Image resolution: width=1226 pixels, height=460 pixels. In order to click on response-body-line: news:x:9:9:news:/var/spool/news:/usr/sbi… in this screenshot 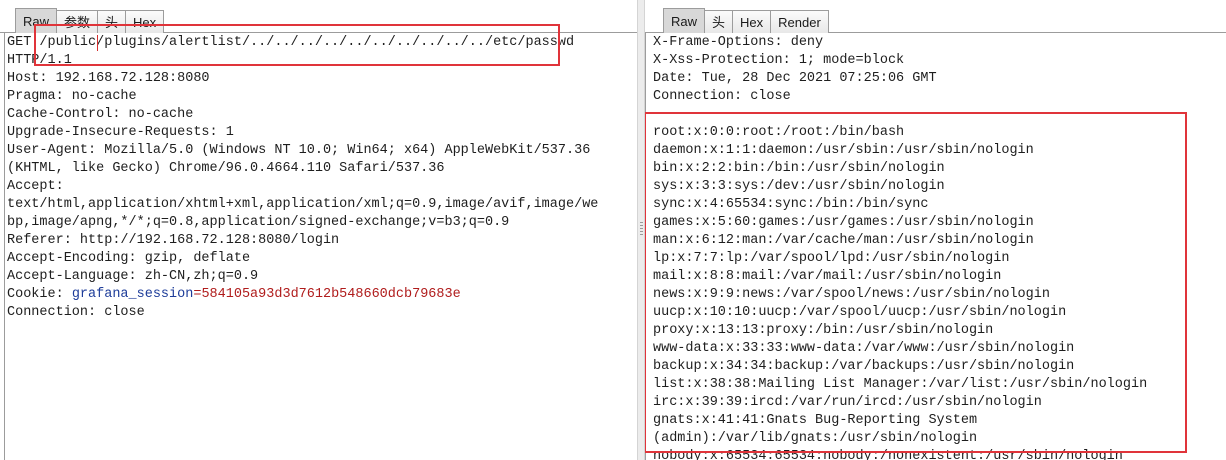, I will do `click(851, 294)`.